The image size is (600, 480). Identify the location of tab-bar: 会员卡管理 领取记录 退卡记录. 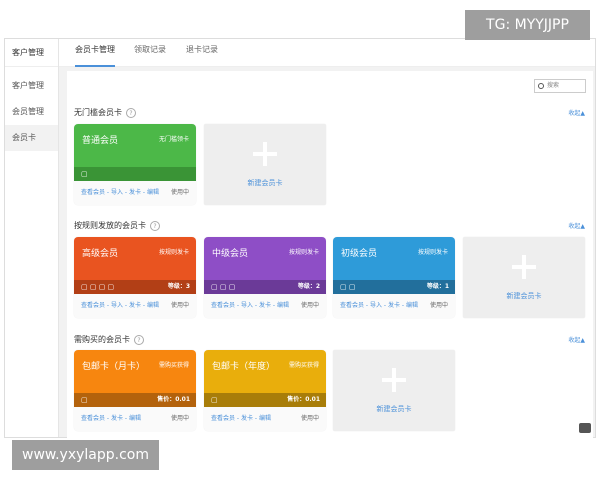
(327, 53).